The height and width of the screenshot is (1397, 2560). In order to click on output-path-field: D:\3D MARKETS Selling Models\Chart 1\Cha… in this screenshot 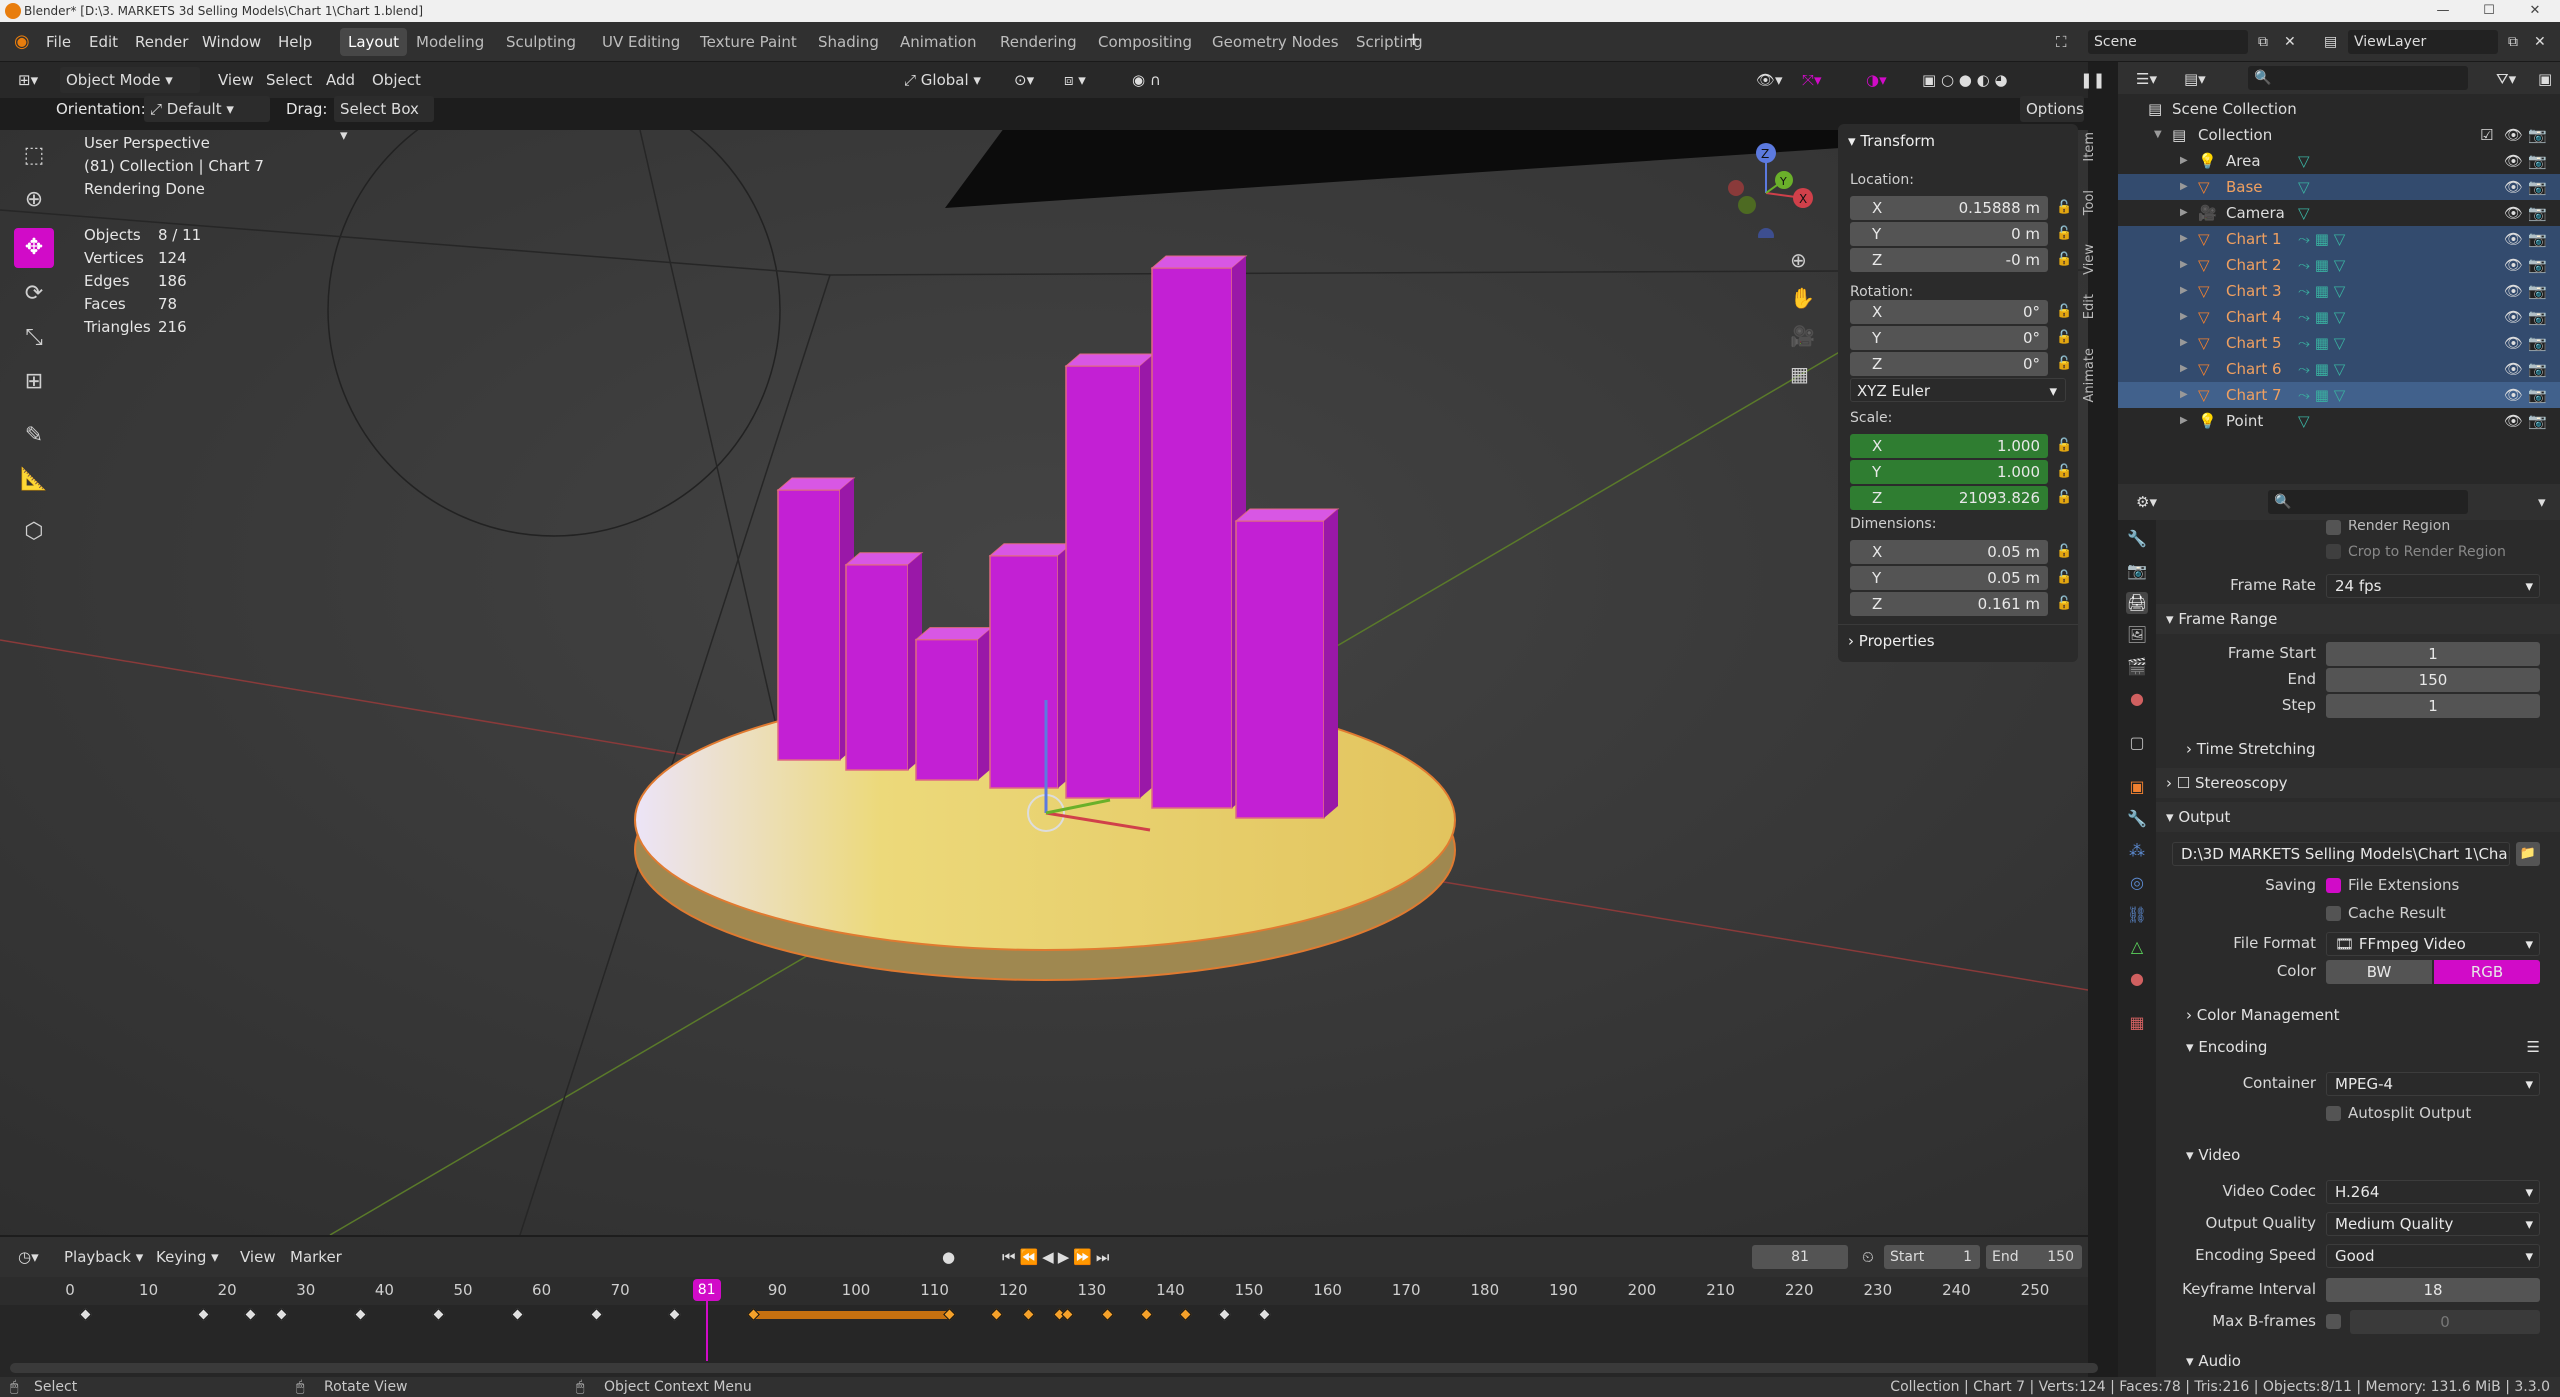, I will do `click(2341, 854)`.